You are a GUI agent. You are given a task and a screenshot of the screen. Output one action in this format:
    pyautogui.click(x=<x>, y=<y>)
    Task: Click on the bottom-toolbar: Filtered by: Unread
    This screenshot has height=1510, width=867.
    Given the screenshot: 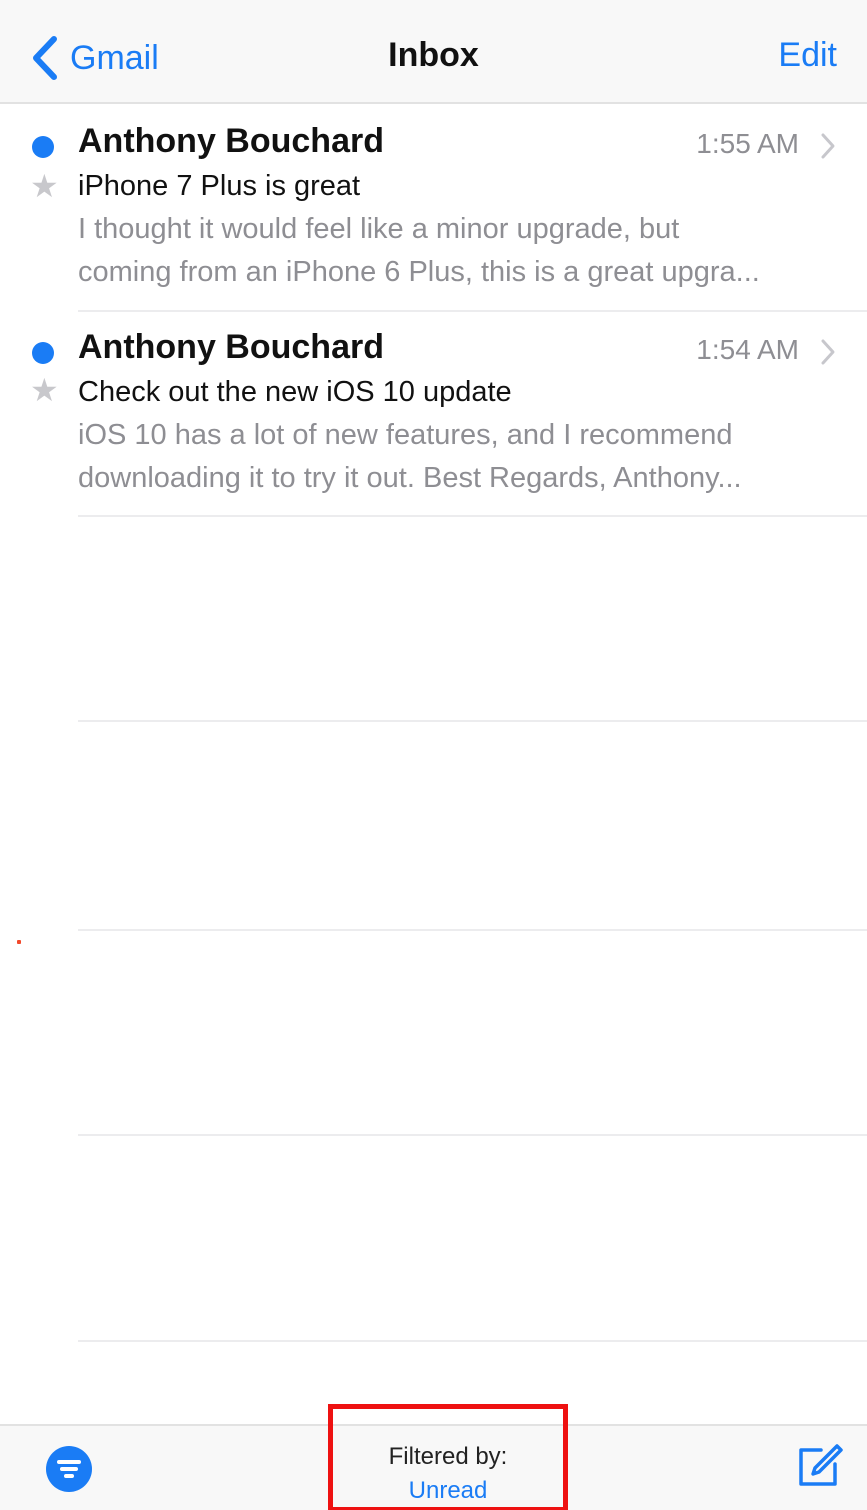 What is the action you would take?
    pyautogui.click(x=433, y=1457)
    